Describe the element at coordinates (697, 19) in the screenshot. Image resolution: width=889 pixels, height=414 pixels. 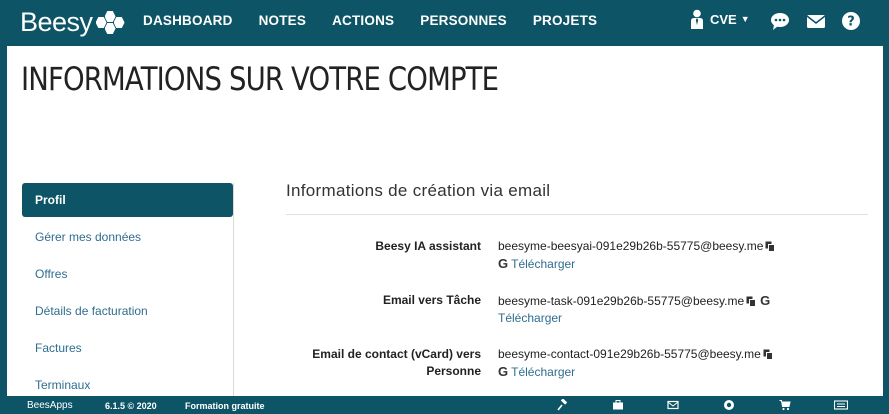
I see `user-icon` at that location.